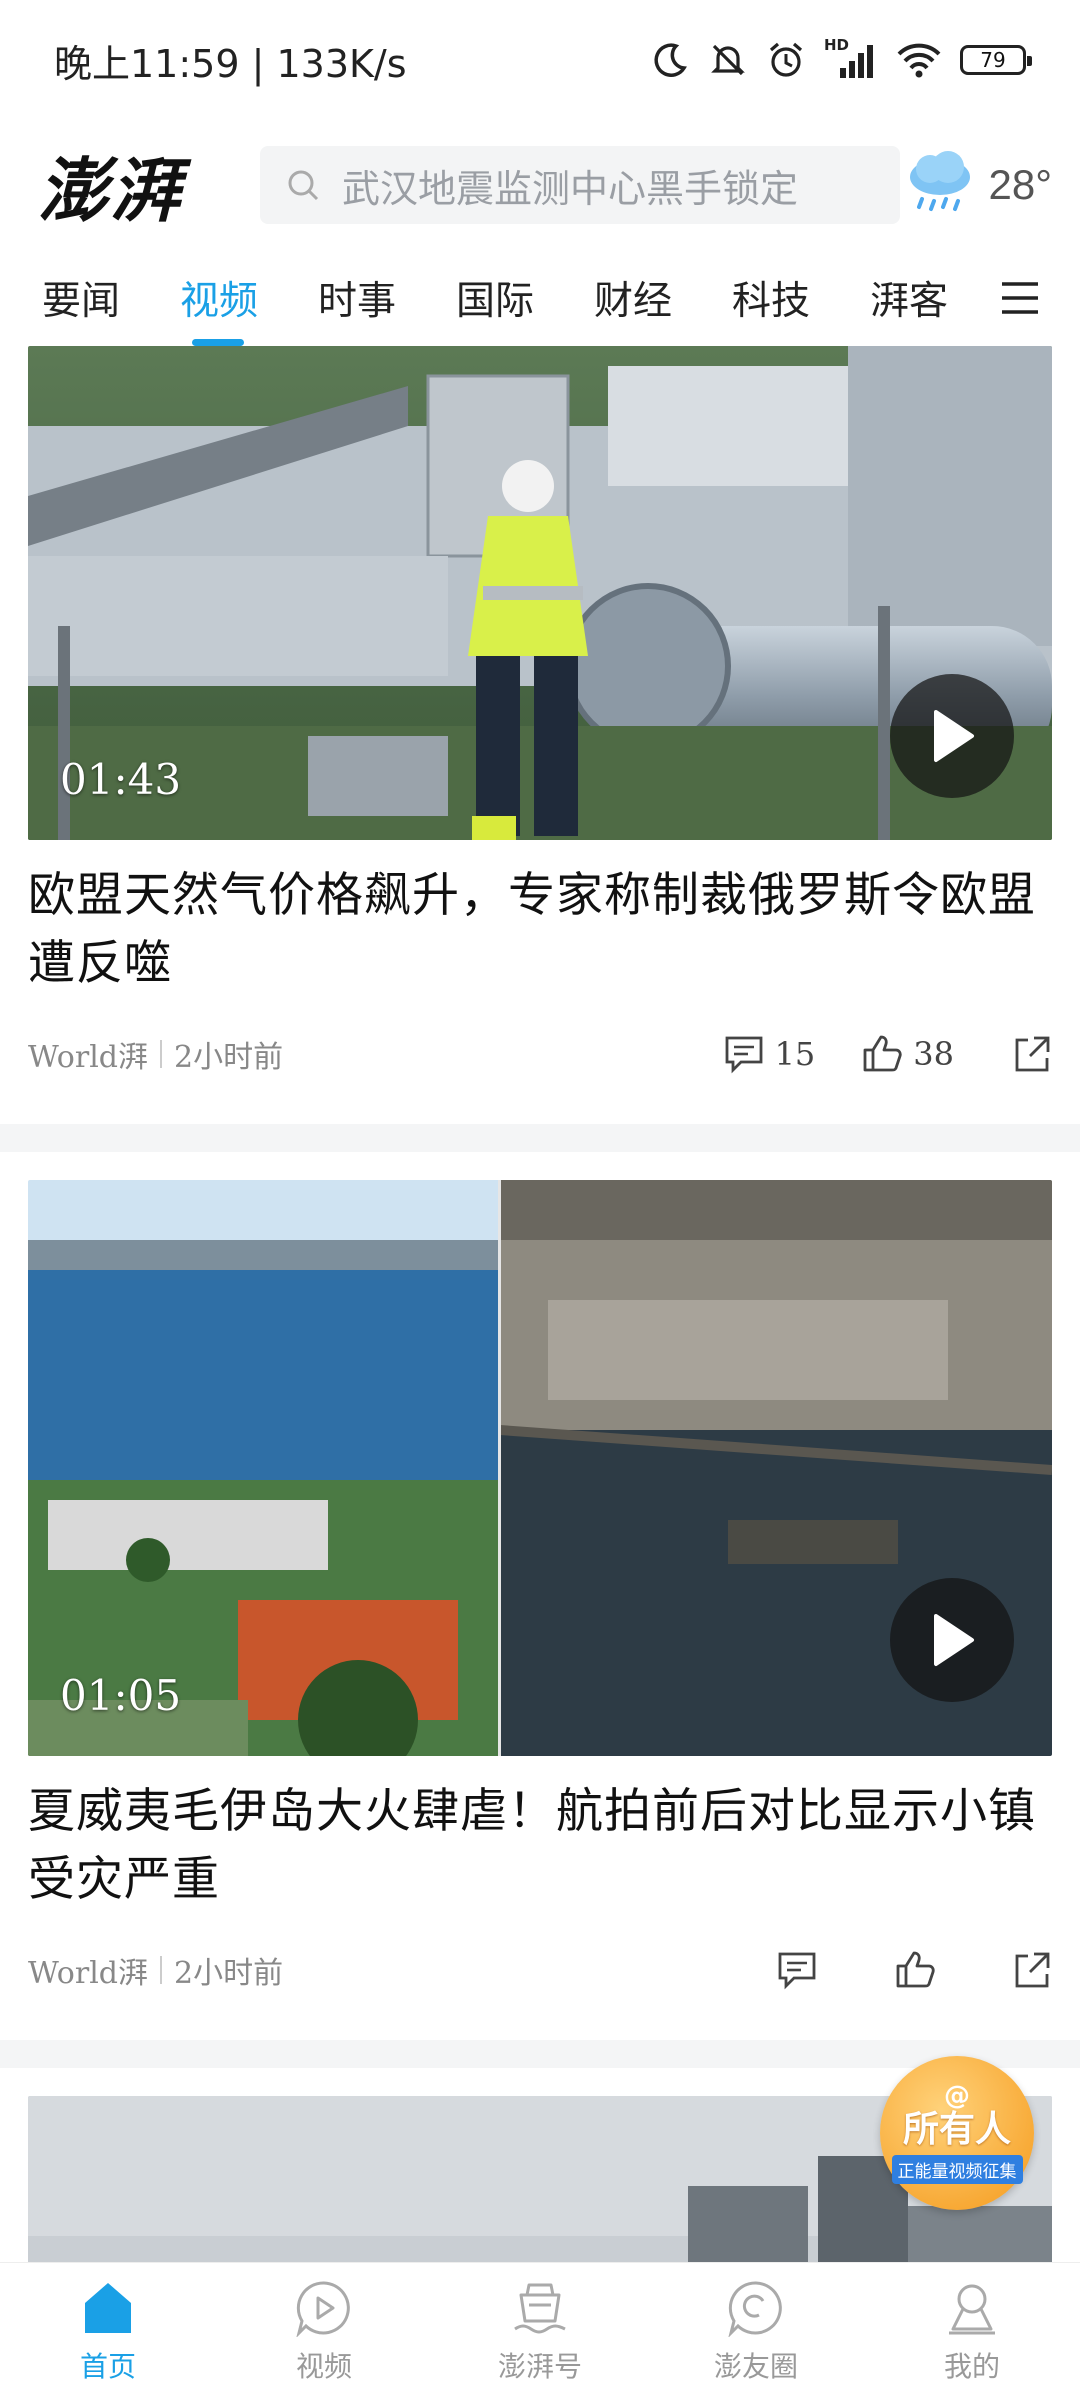 The height and width of the screenshot is (2400, 1080). I want to click on nav-profile: 我的, so click(972, 2331).